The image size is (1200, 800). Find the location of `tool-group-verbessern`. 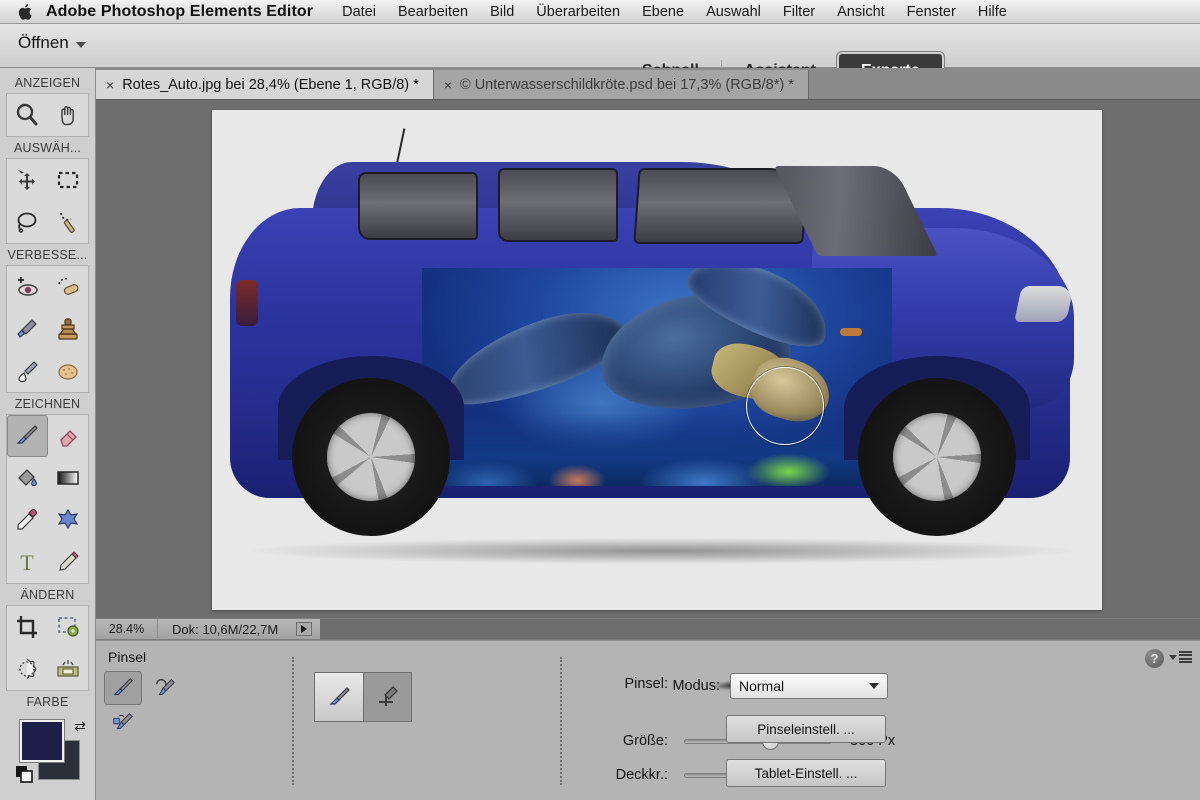

tool-group-verbessern is located at coordinates (47, 329).